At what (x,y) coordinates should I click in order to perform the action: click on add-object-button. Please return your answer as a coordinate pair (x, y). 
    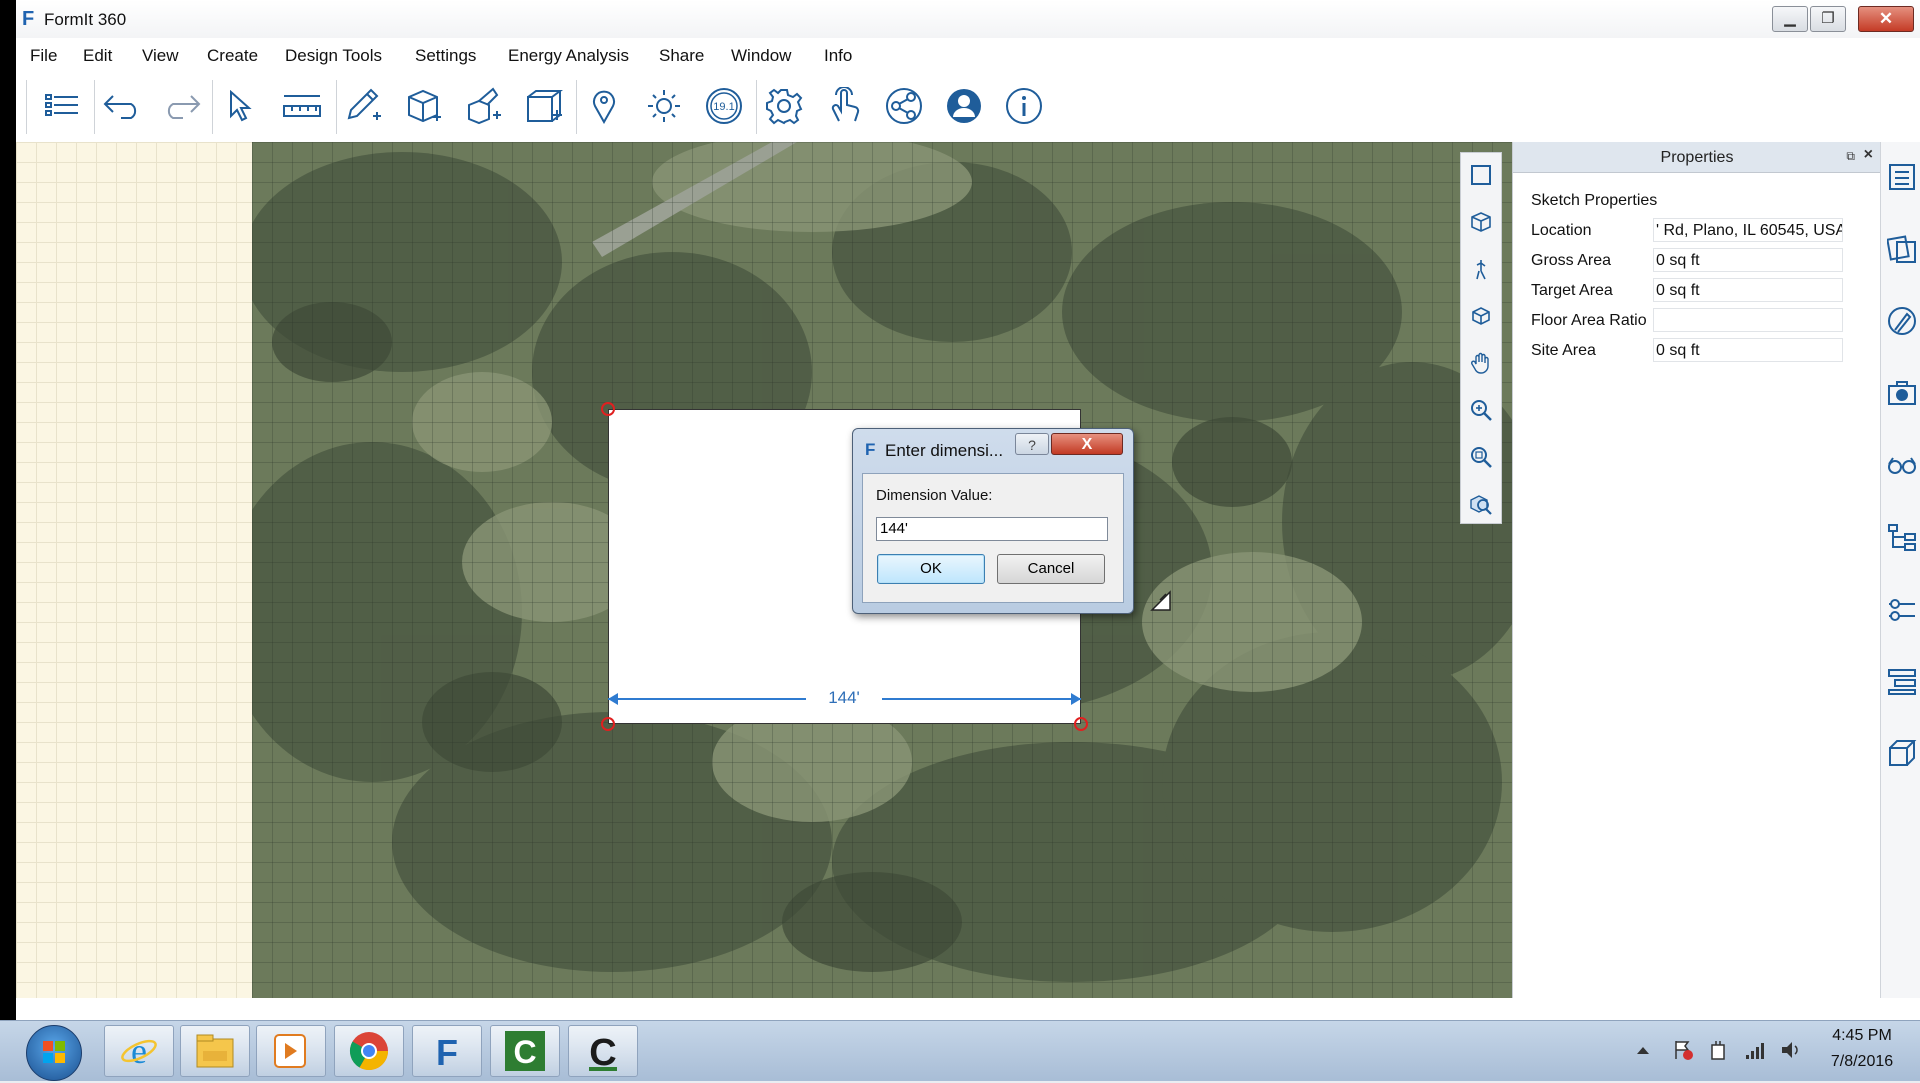
    Looking at the image, I should click on (484, 106).